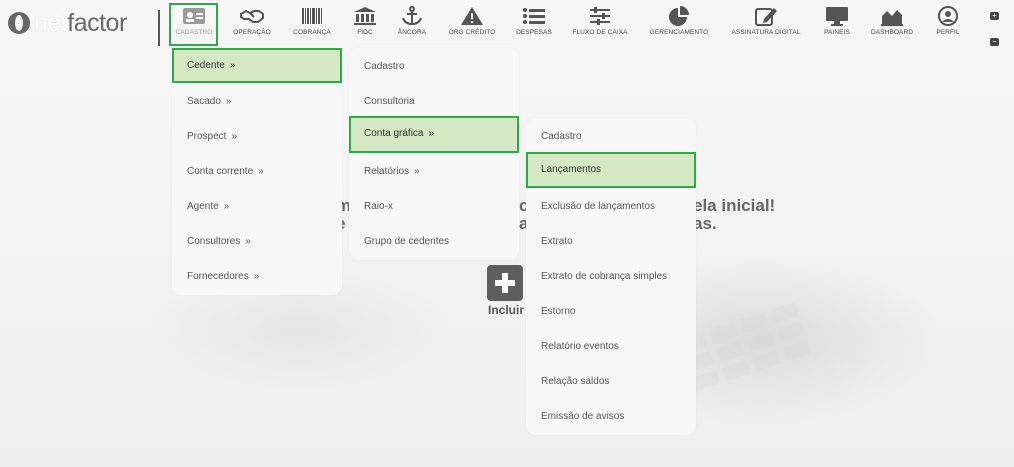 This screenshot has width=1014, height=467. What do you see at coordinates (994, 42) in the screenshot?
I see `collapse-button: −` at bounding box center [994, 42].